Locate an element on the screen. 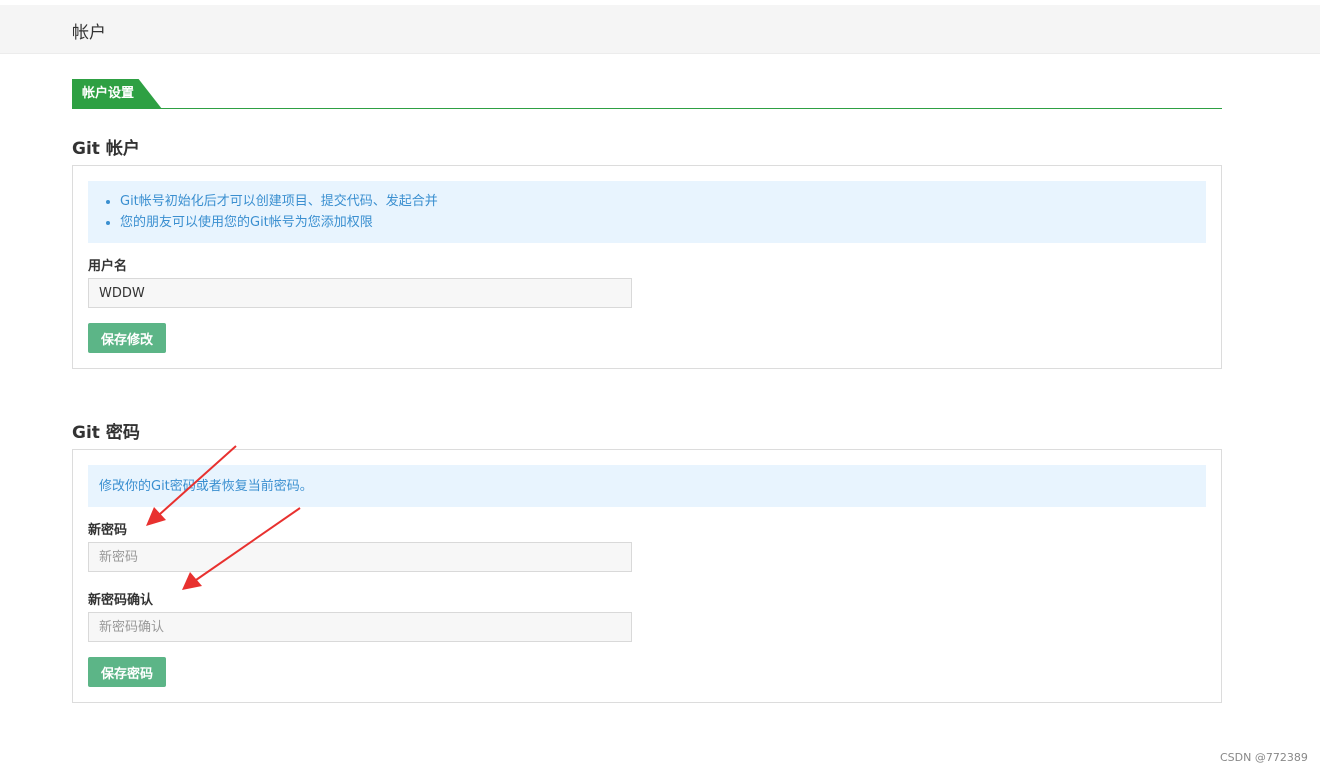 This screenshot has width=1320, height=773. git-password-info-text: 修改你的Git密码或者恢复当前密码。 is located at coordinates (206, 486).